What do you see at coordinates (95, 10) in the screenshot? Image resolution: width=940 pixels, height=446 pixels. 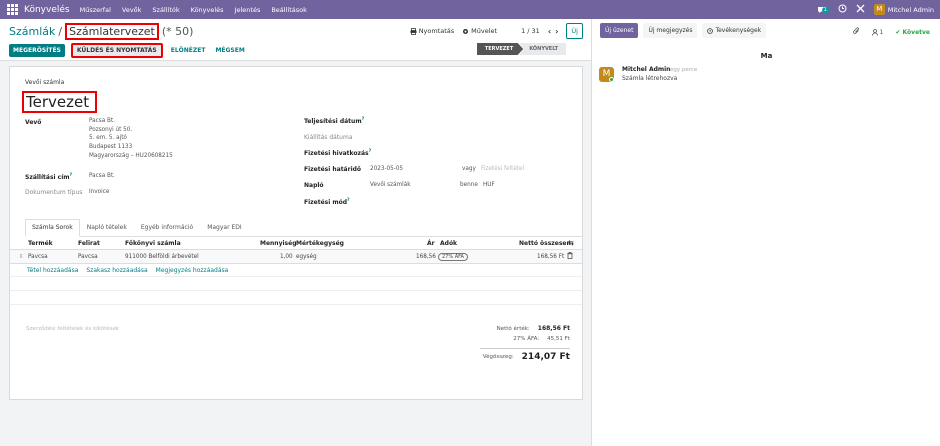 I see `menu-dashboard: Műszerfal` at bounding box center [95, 10].